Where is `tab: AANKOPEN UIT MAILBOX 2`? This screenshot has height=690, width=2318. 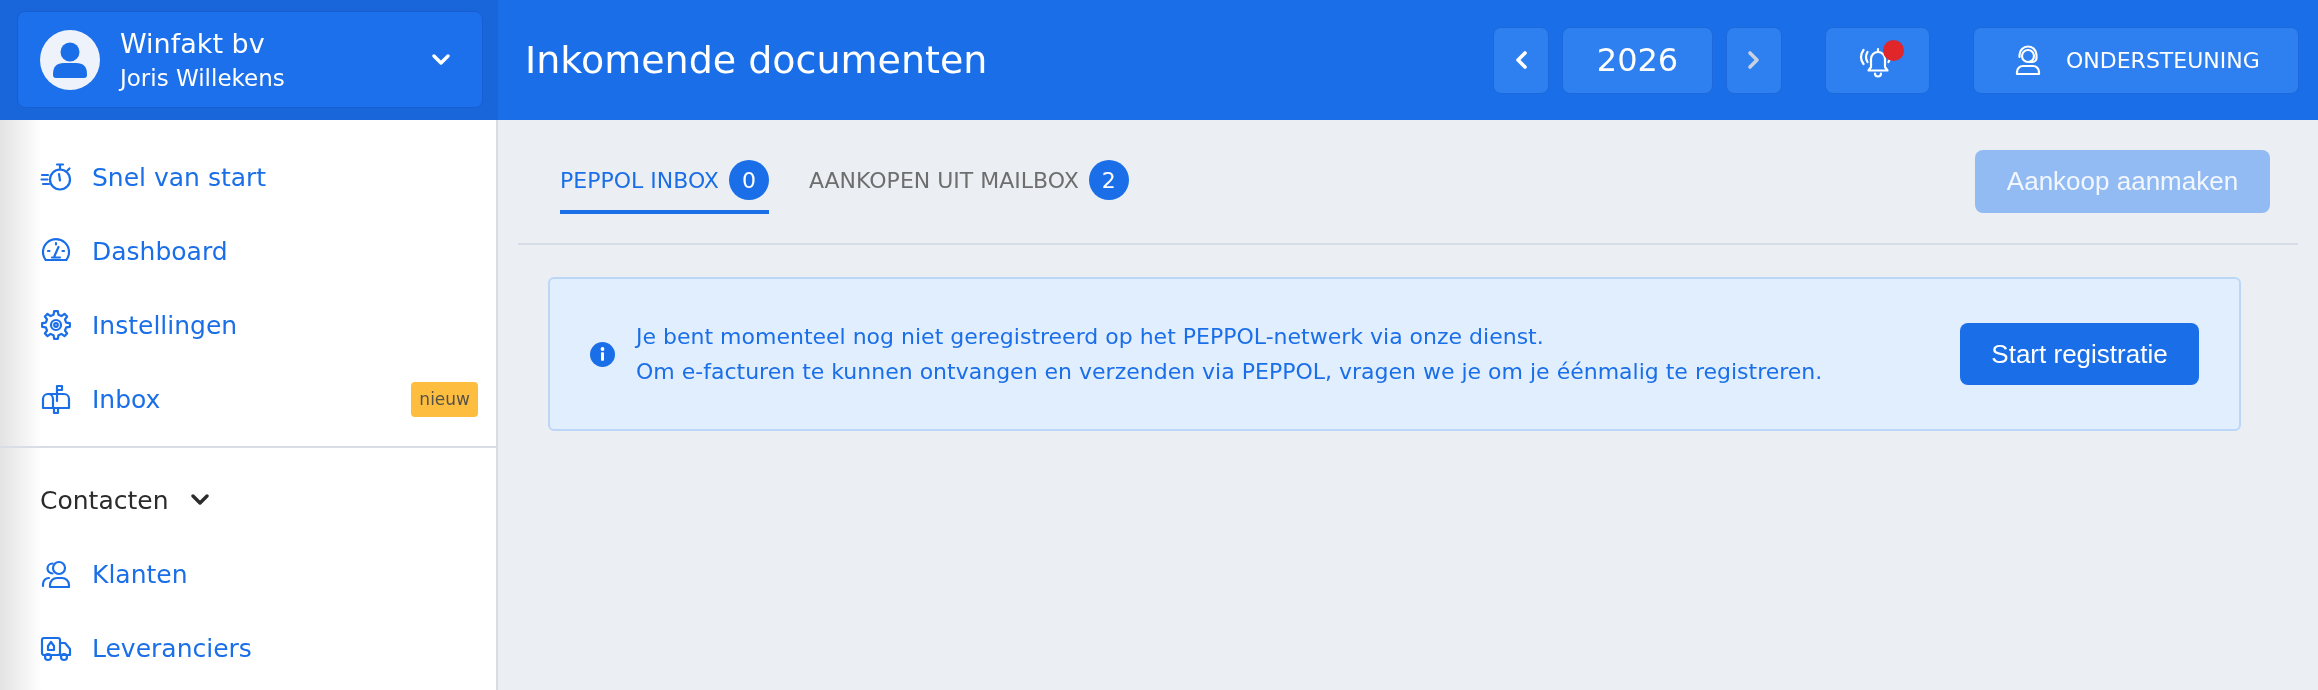 tab: AANKOPEN UIT MAILBOX 2 is located at coordinates (968, 187).